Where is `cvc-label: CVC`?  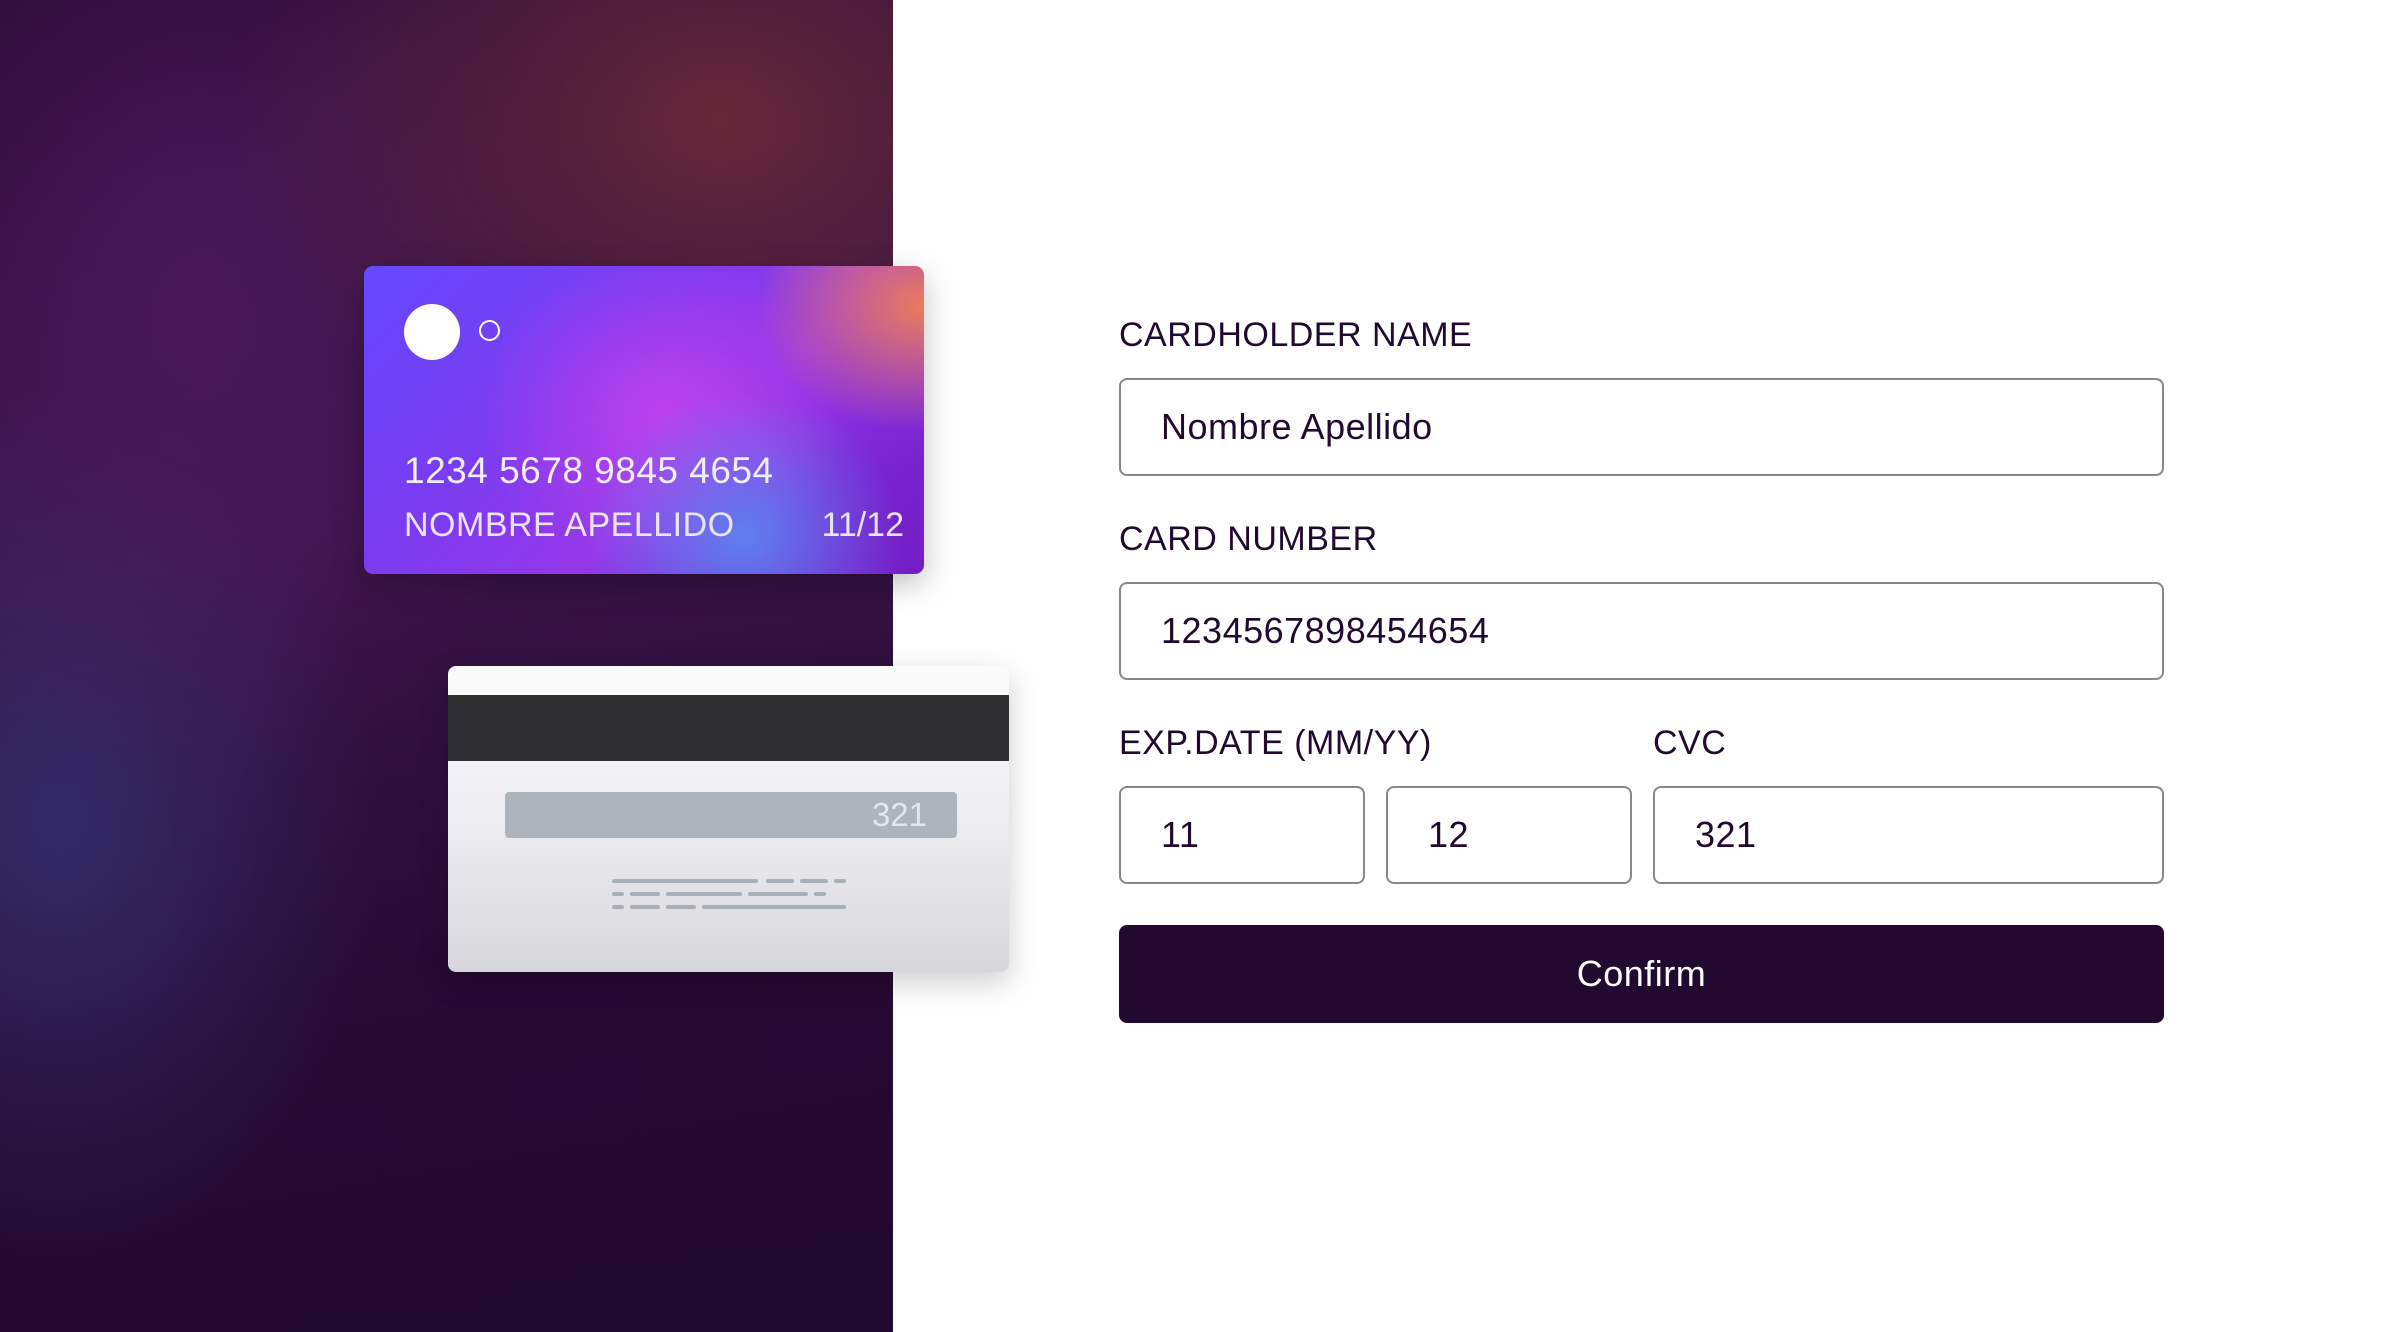
cvc-label: CVC is located at coordinates (1690, 743).